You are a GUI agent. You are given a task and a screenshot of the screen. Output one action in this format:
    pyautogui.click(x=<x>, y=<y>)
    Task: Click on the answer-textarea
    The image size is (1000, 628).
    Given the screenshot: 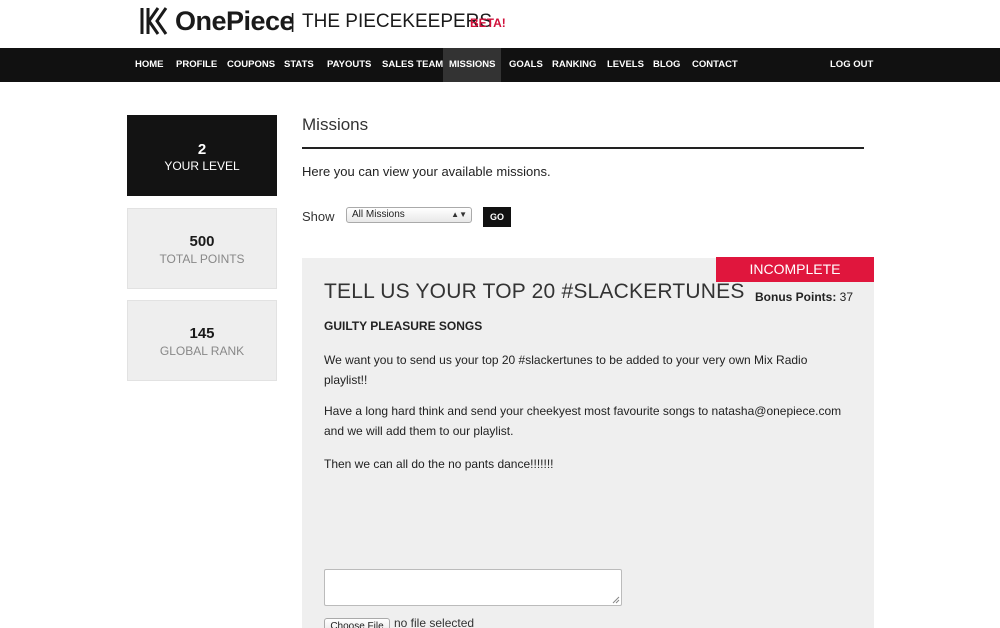 What is the action you would take?
    pyautogui.click(x=473, y=587)
    